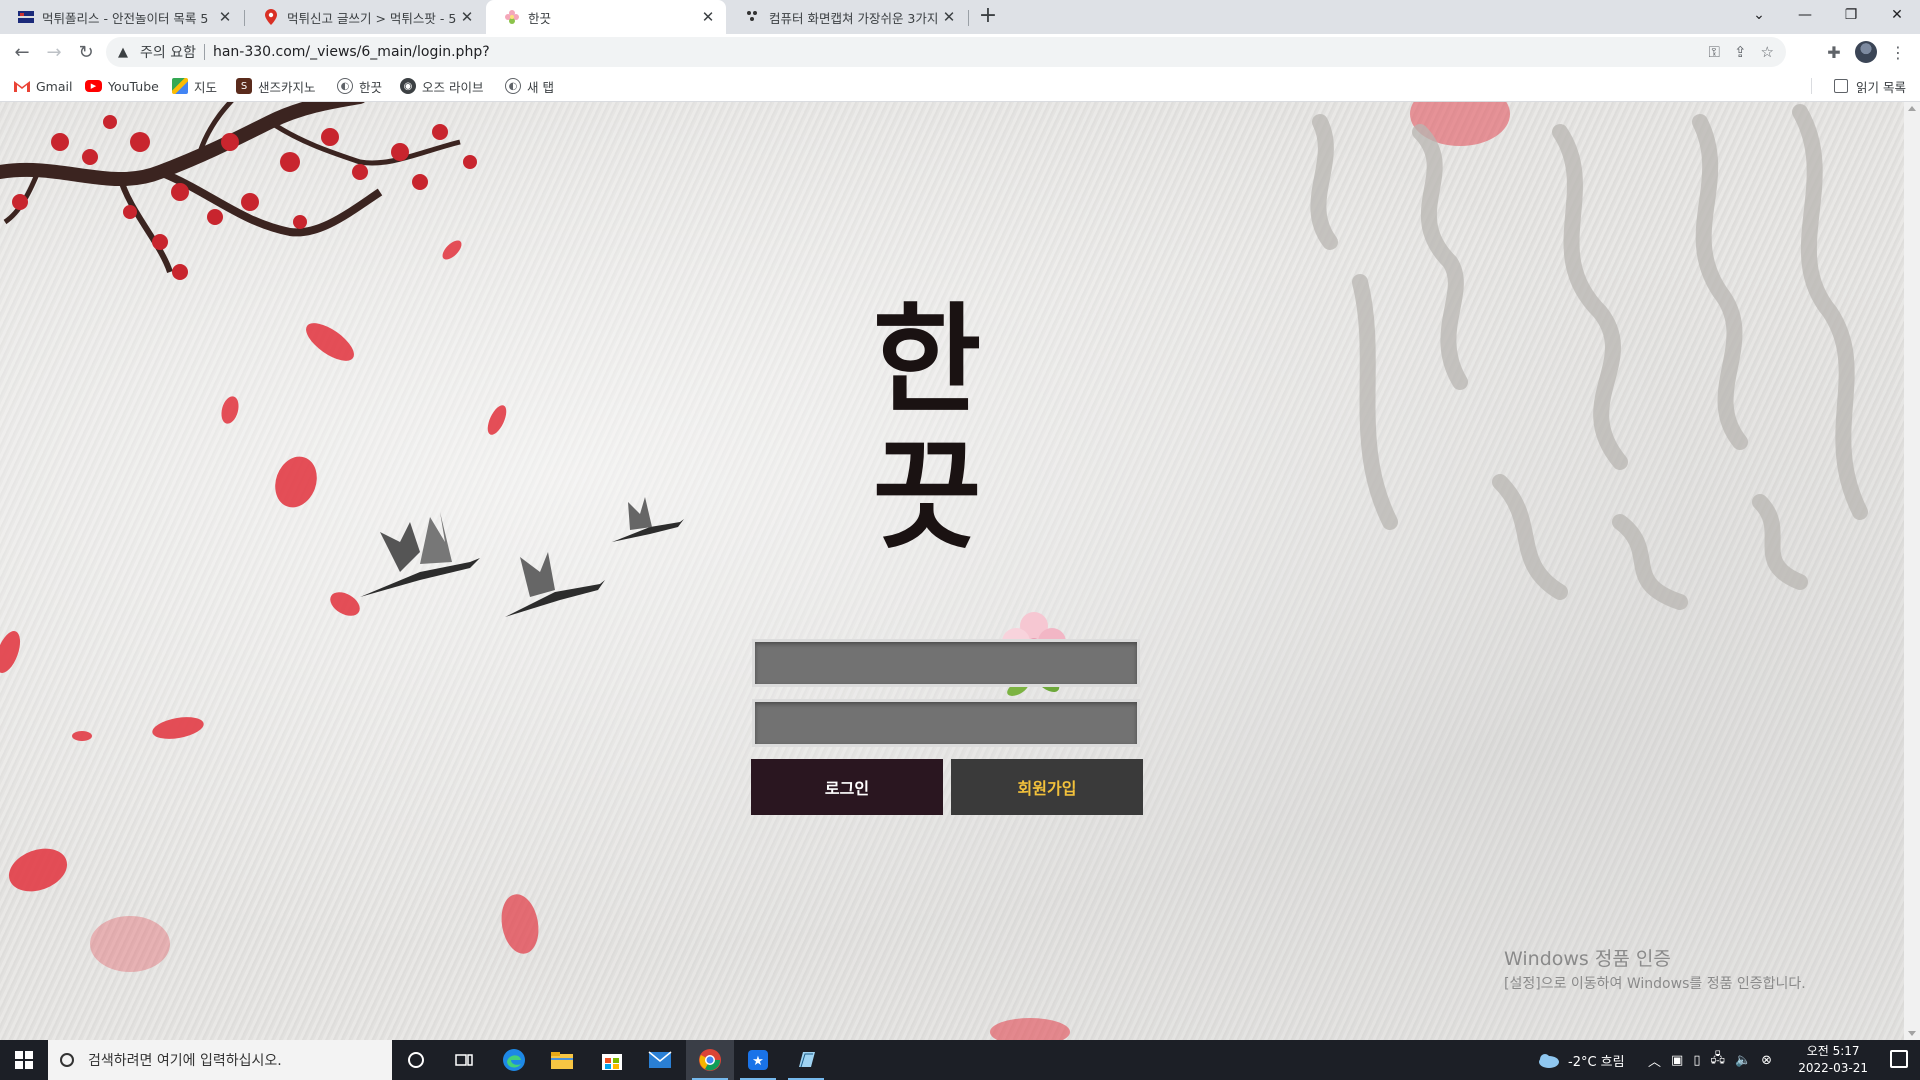 This screenshot has height=1080, width=1920. What do you see at coordinates (514, 1060) in the screenshot?
I see `edge-icon` at bounding box center [514, 1060].